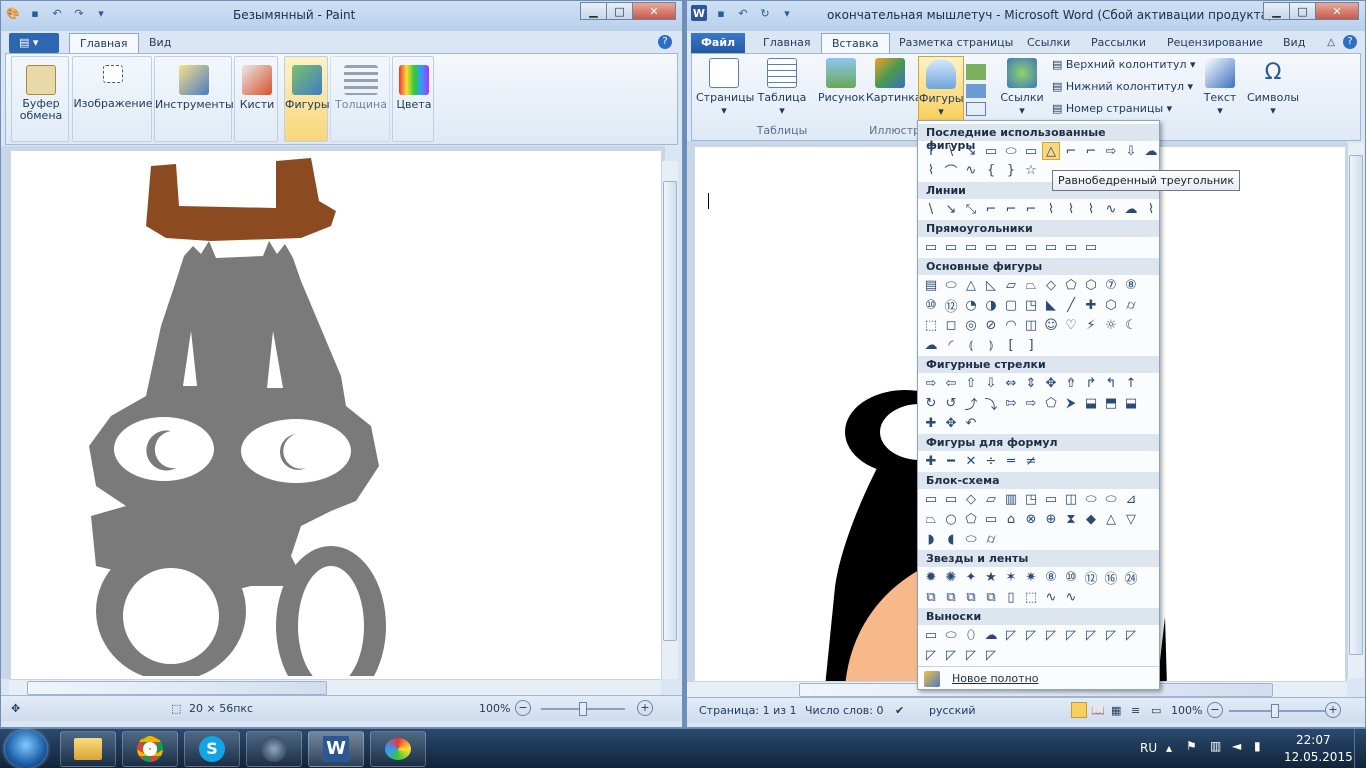  Describe the element at coordinates (619, 11) in the screenshot. I see `maximize-button: □` at that location.